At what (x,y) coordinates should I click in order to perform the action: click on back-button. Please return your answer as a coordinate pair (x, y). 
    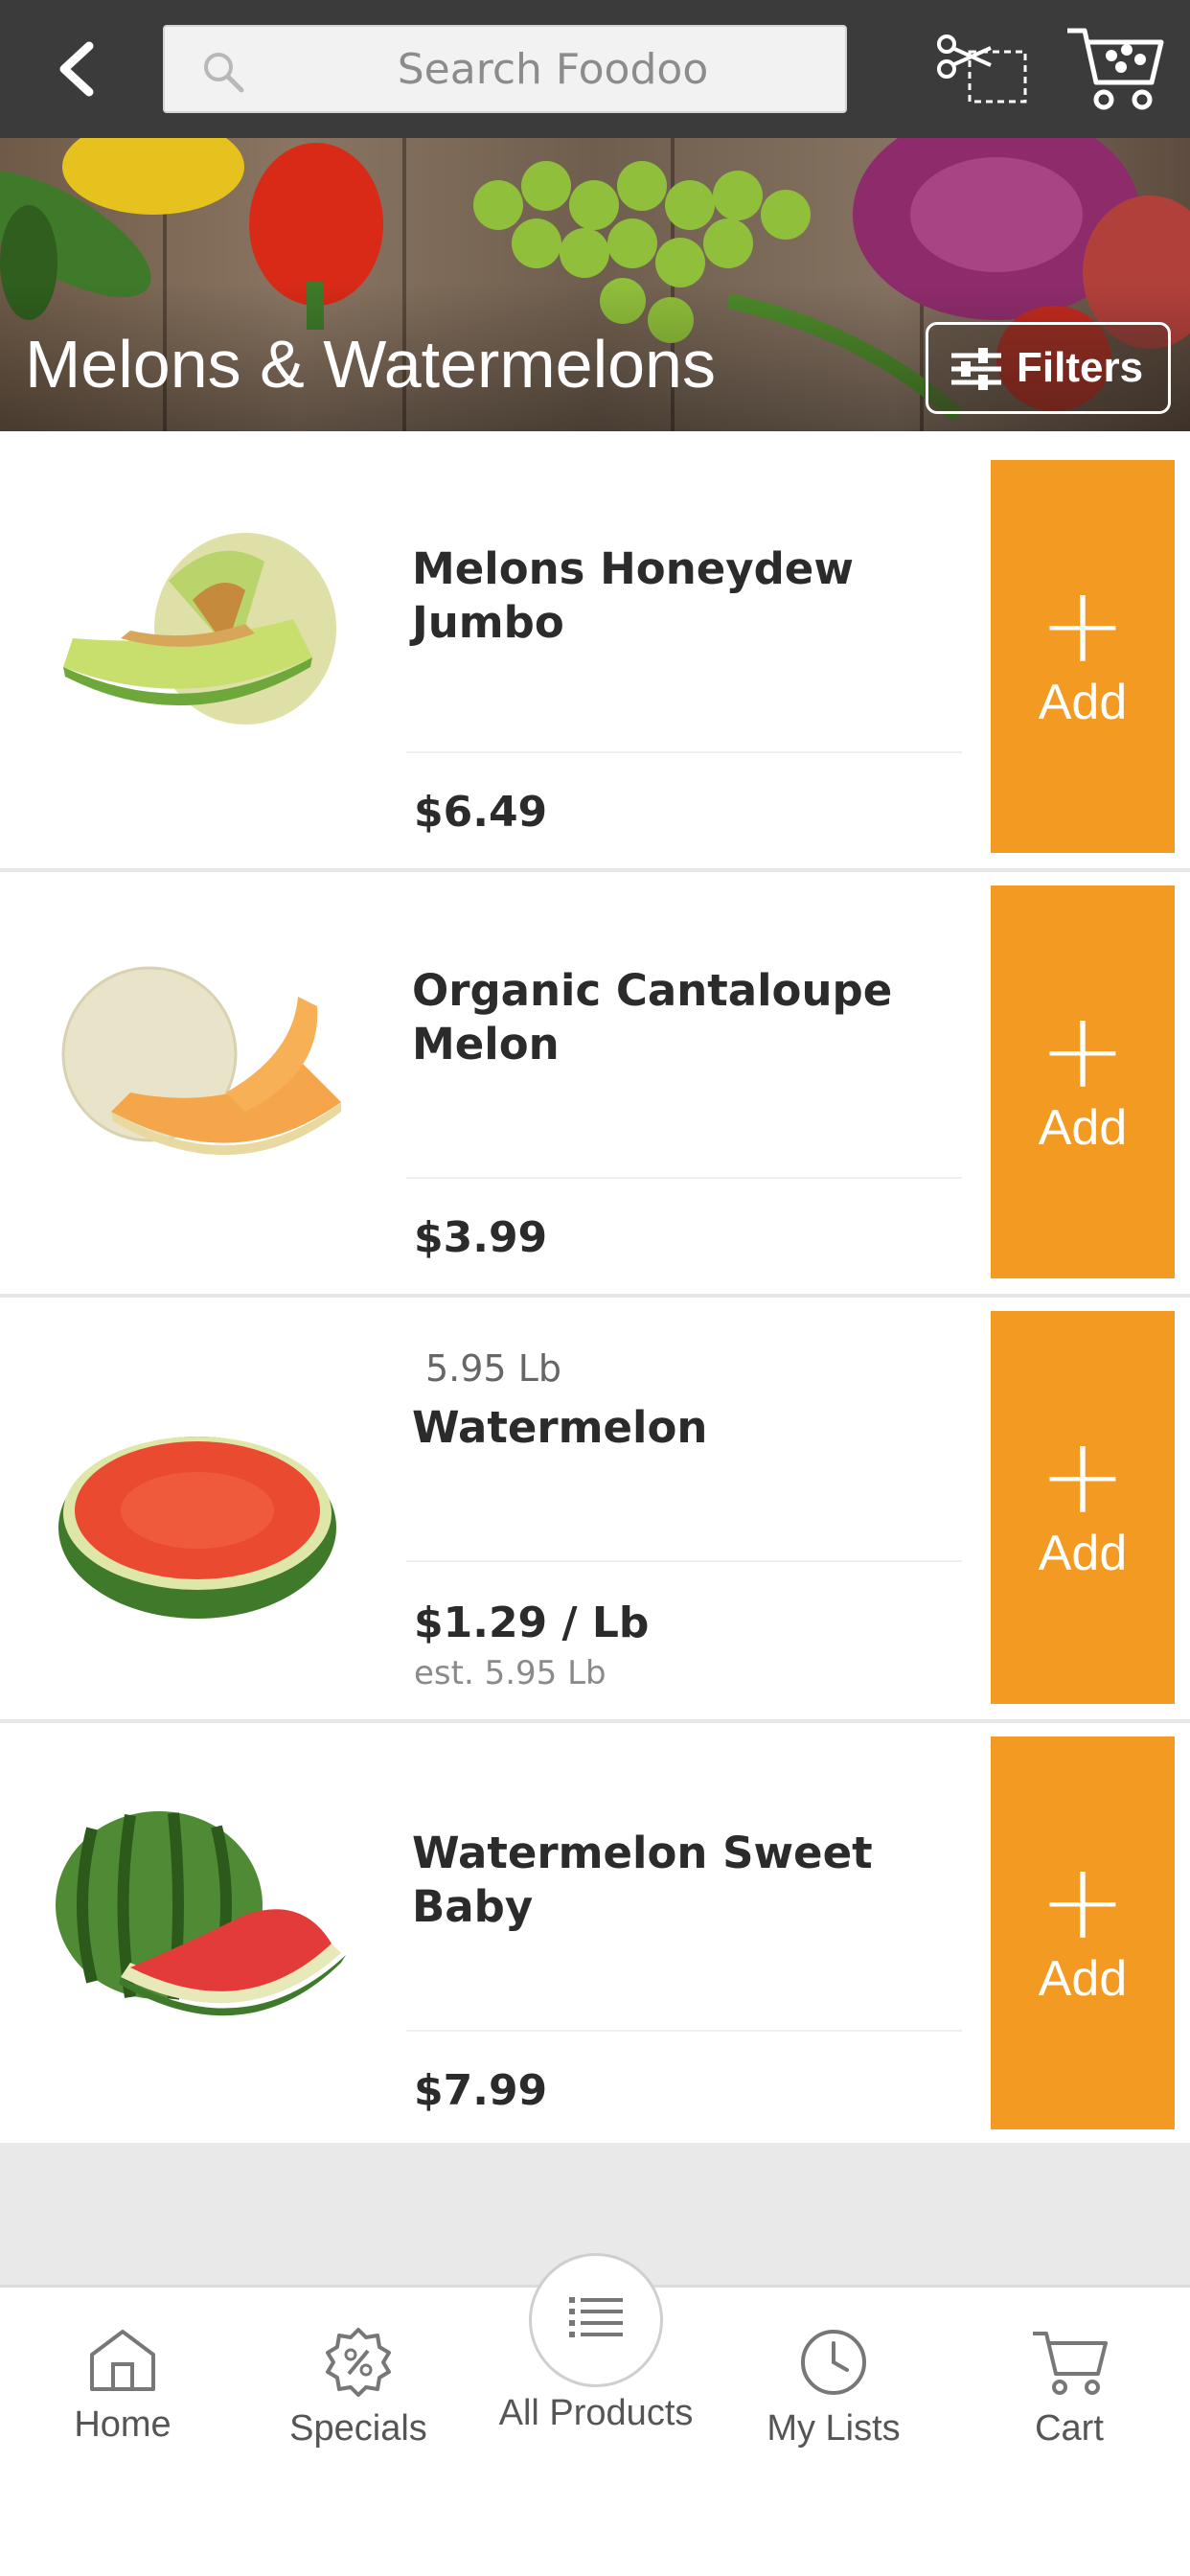
    Looking at the image, I should click on (76, 69).